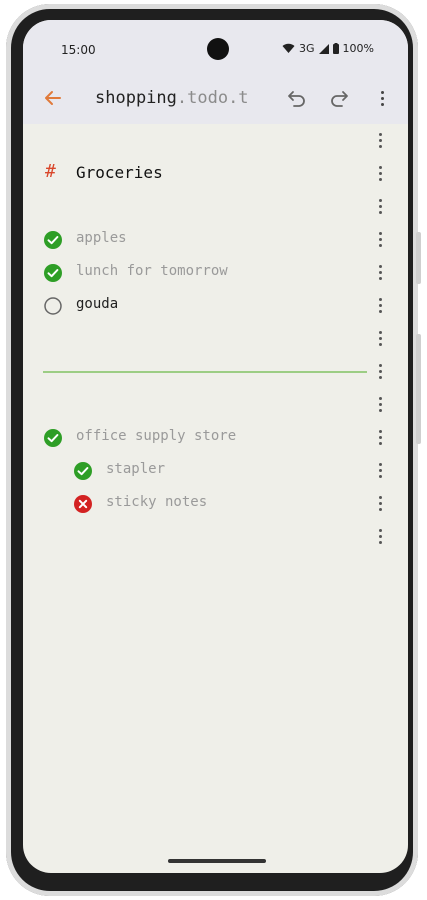 The image size is (427, 900). I want to click on subtask-row: sticky notes, so click(215, 503).